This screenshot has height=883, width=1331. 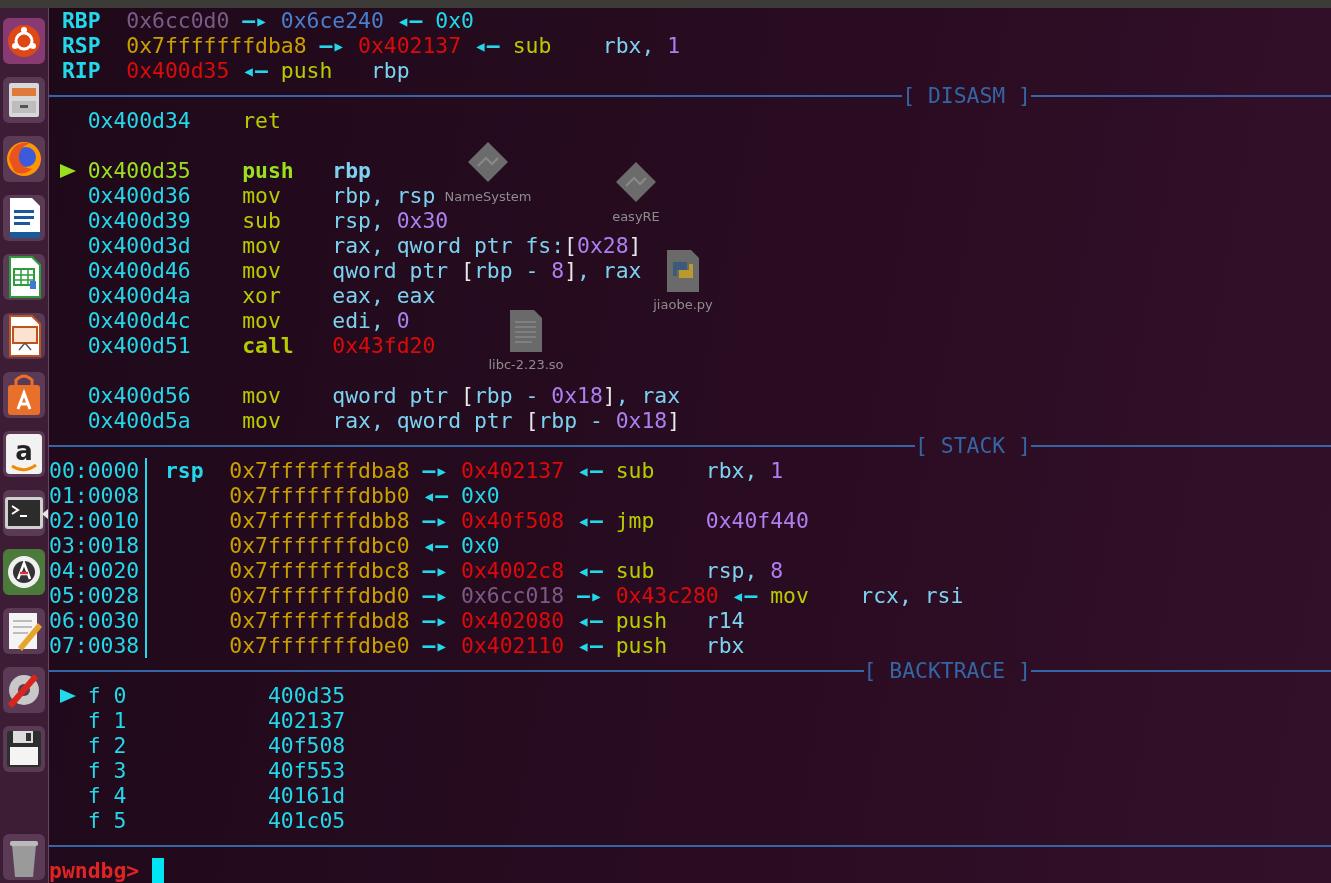 I want to click on stack-offset: 05:0028, so click(x=94, y=595).